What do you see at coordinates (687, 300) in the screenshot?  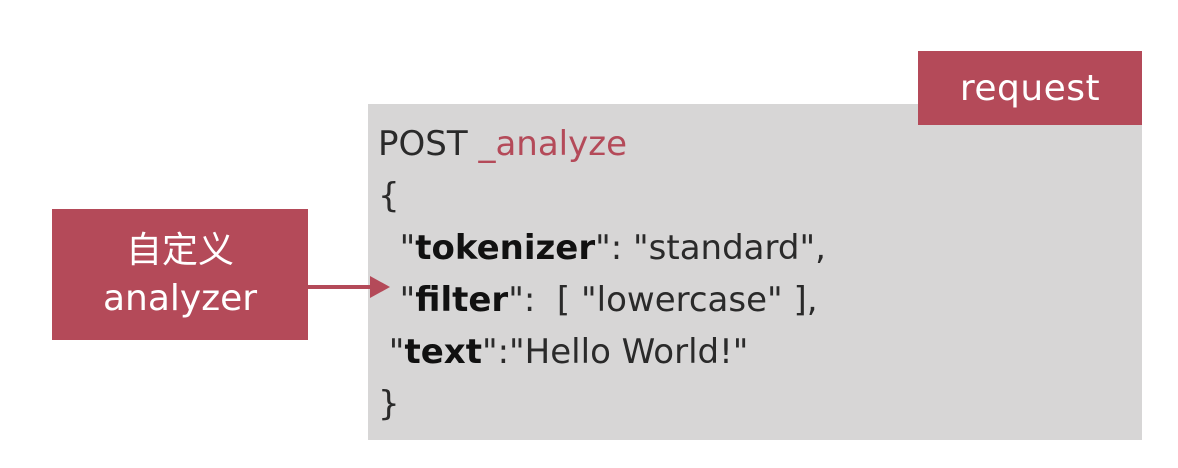 I see `filter-value: [ "lowercase" ],` at bounding box center [687, 300].